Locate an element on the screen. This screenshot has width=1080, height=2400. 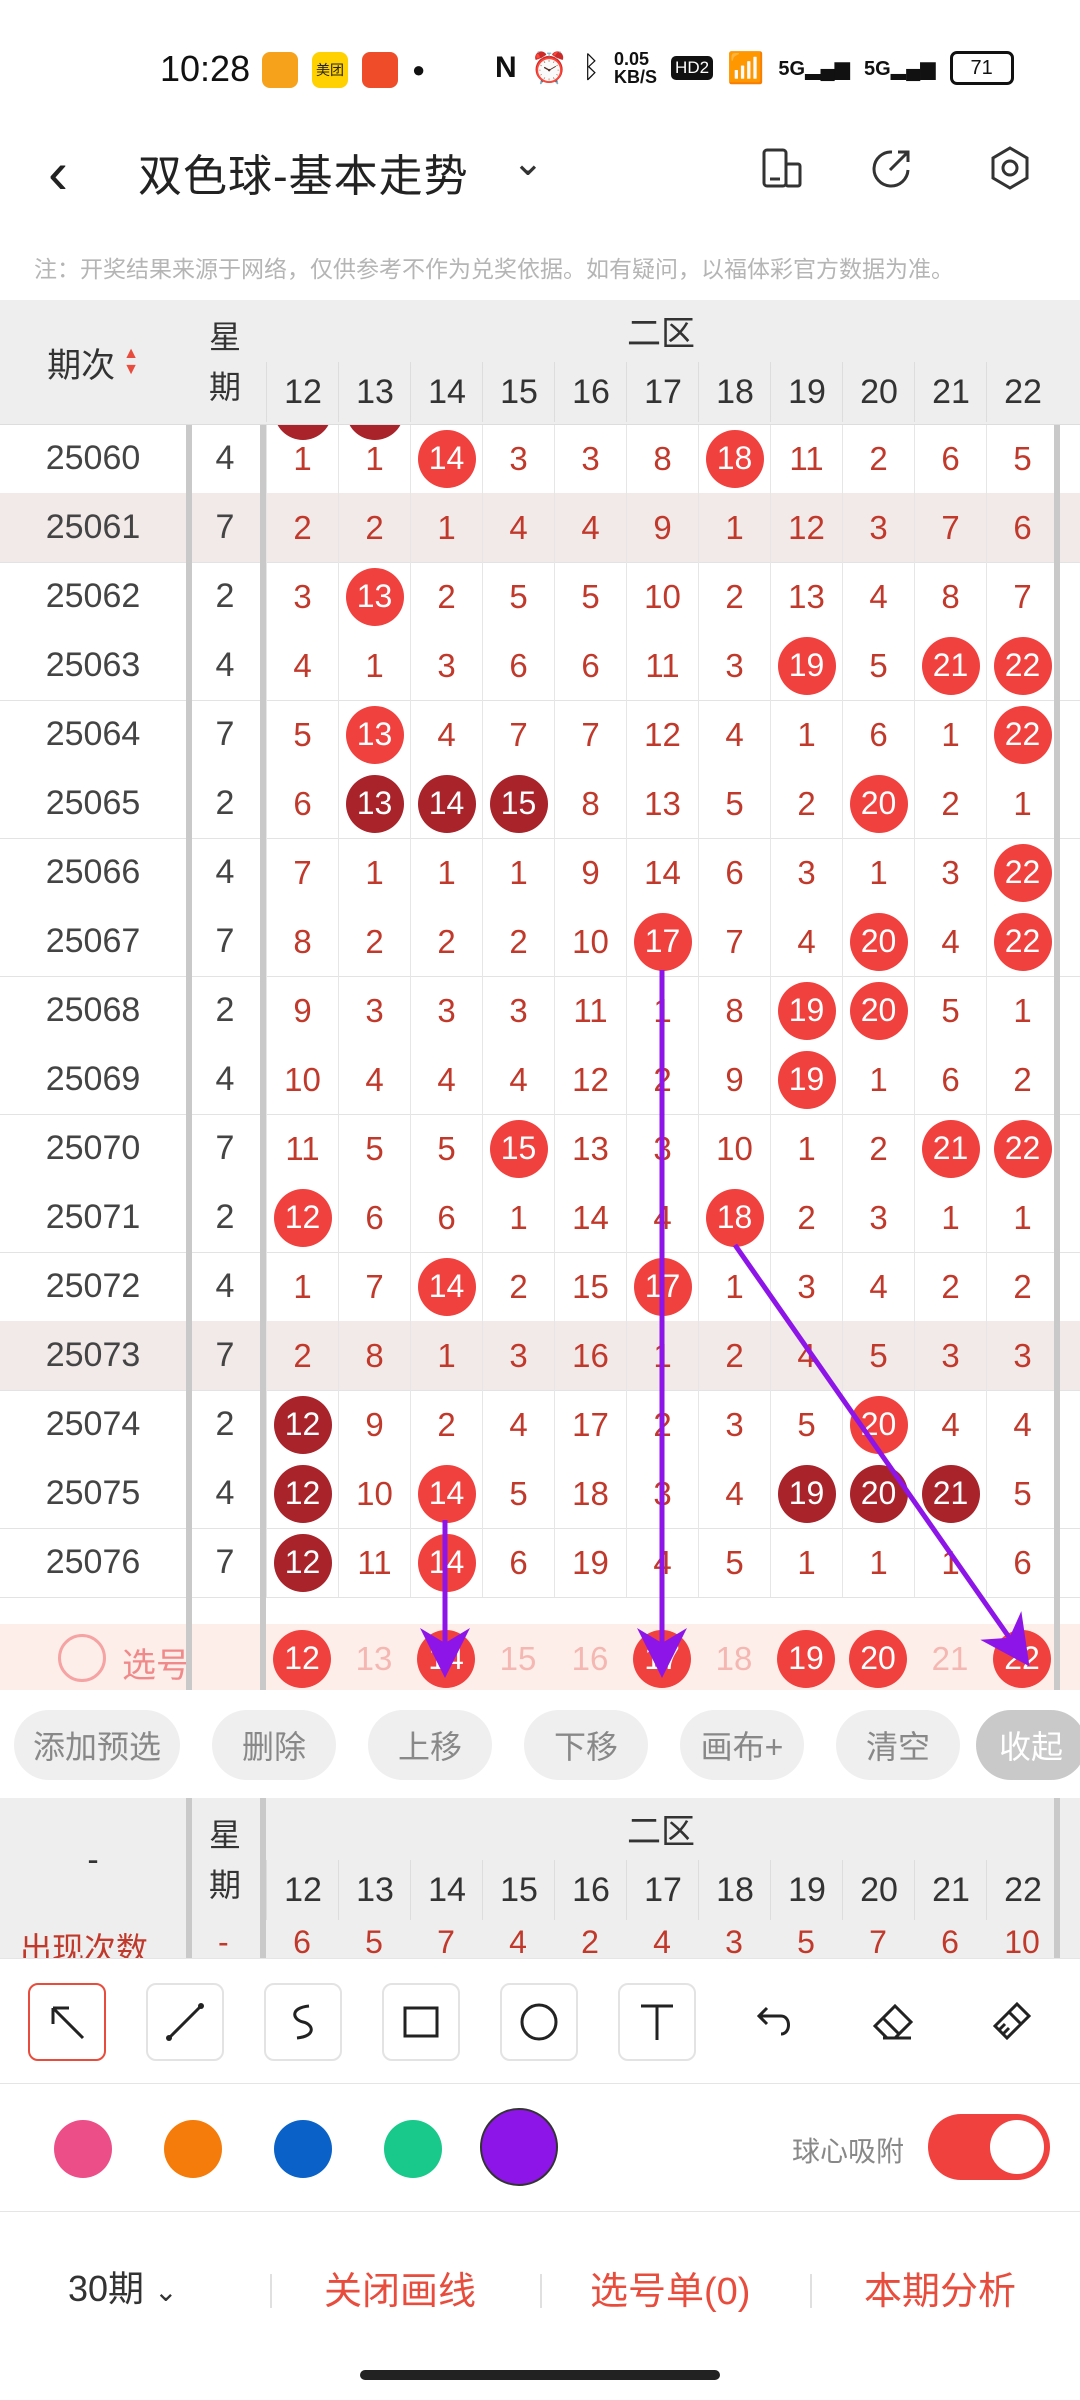
move-down-button: 下移 is located at coordinates (586, 1745).